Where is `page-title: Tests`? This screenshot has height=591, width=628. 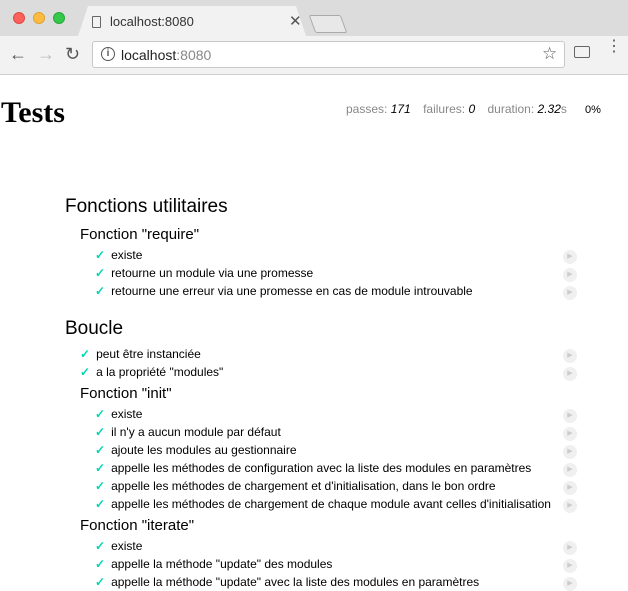
page-title: Tests is located at coordinates (33, 112).